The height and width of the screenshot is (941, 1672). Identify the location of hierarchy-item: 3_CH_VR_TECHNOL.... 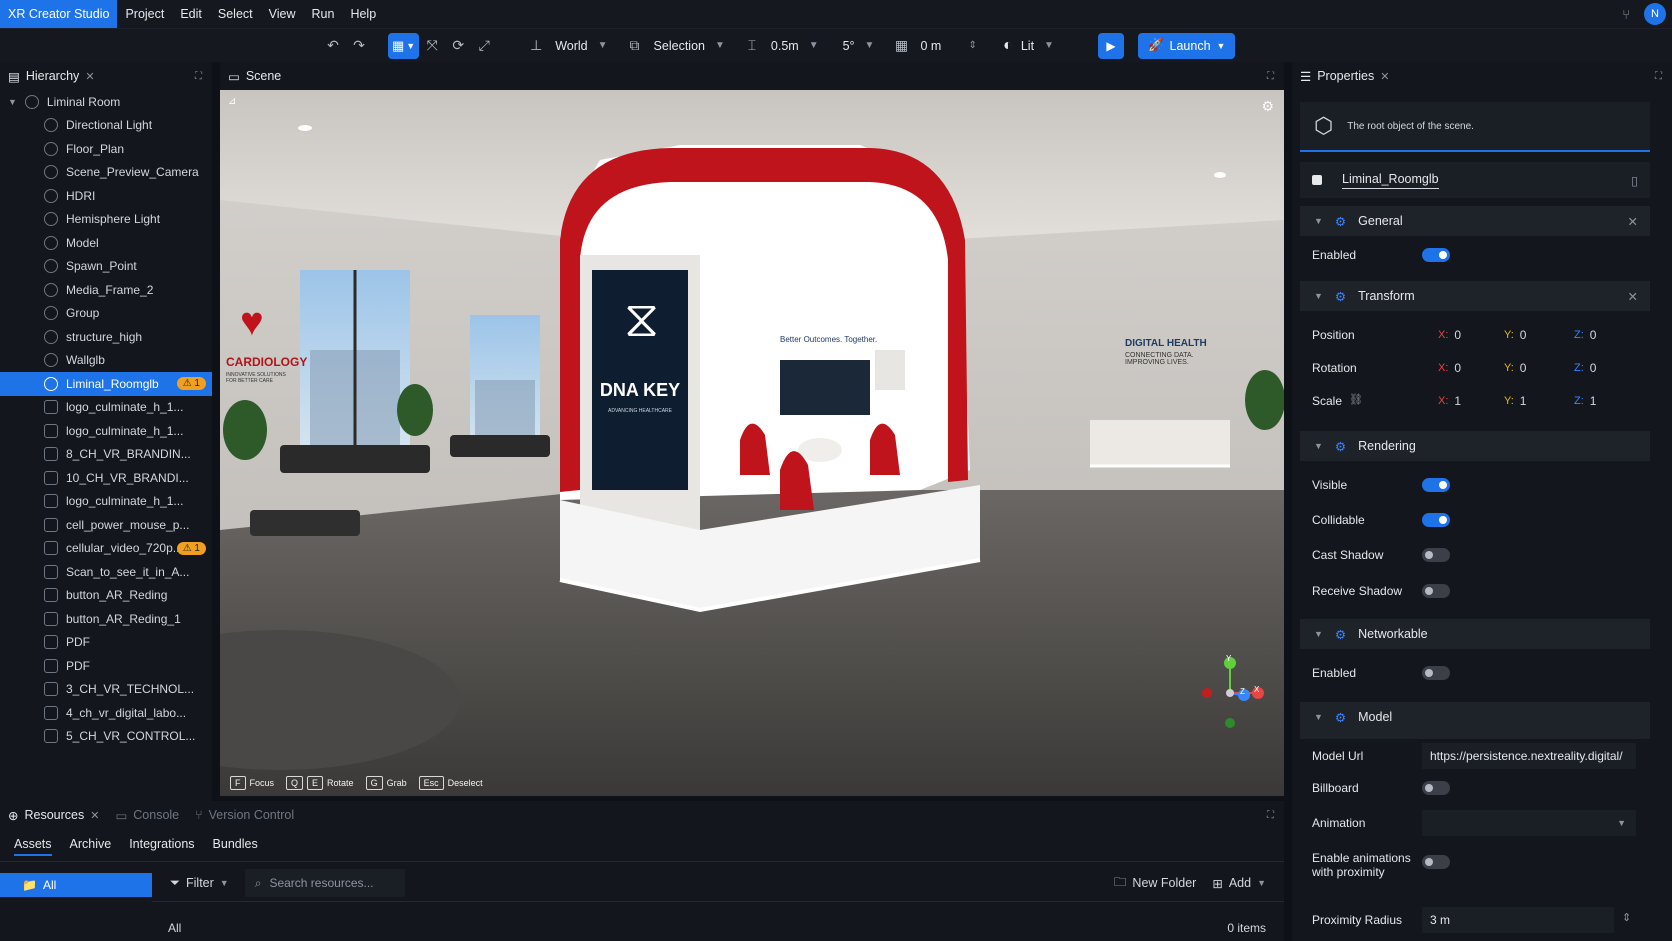
(106, 690).